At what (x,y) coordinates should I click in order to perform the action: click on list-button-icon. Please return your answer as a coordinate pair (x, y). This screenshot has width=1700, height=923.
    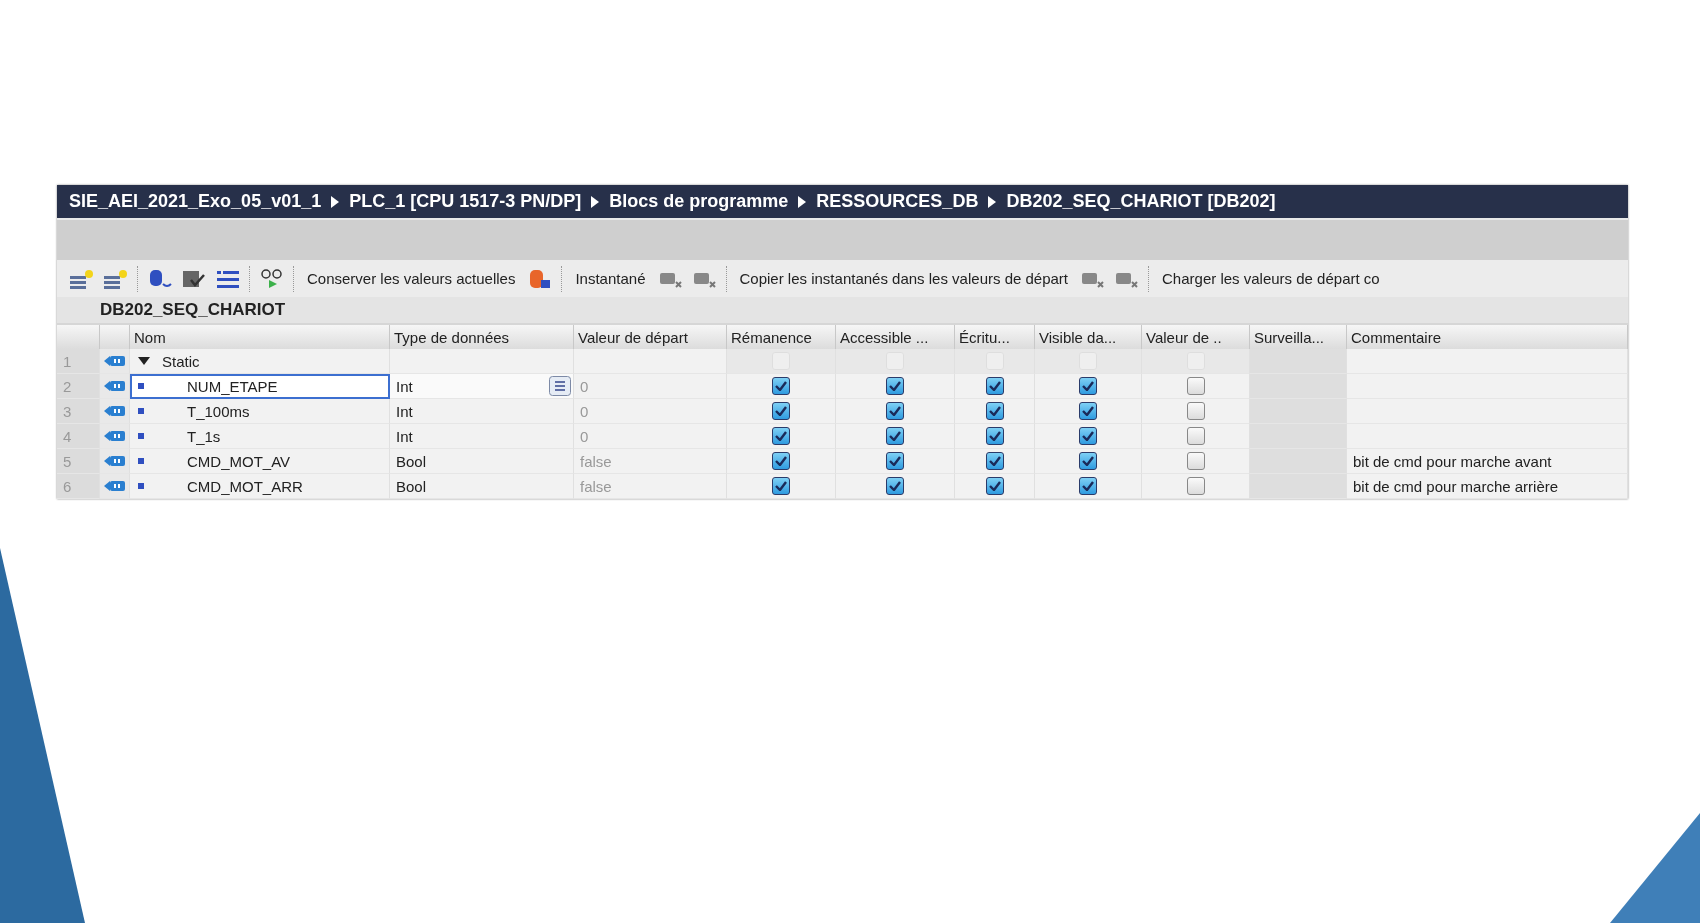
    Looking at the image, I should click on (560, 386).